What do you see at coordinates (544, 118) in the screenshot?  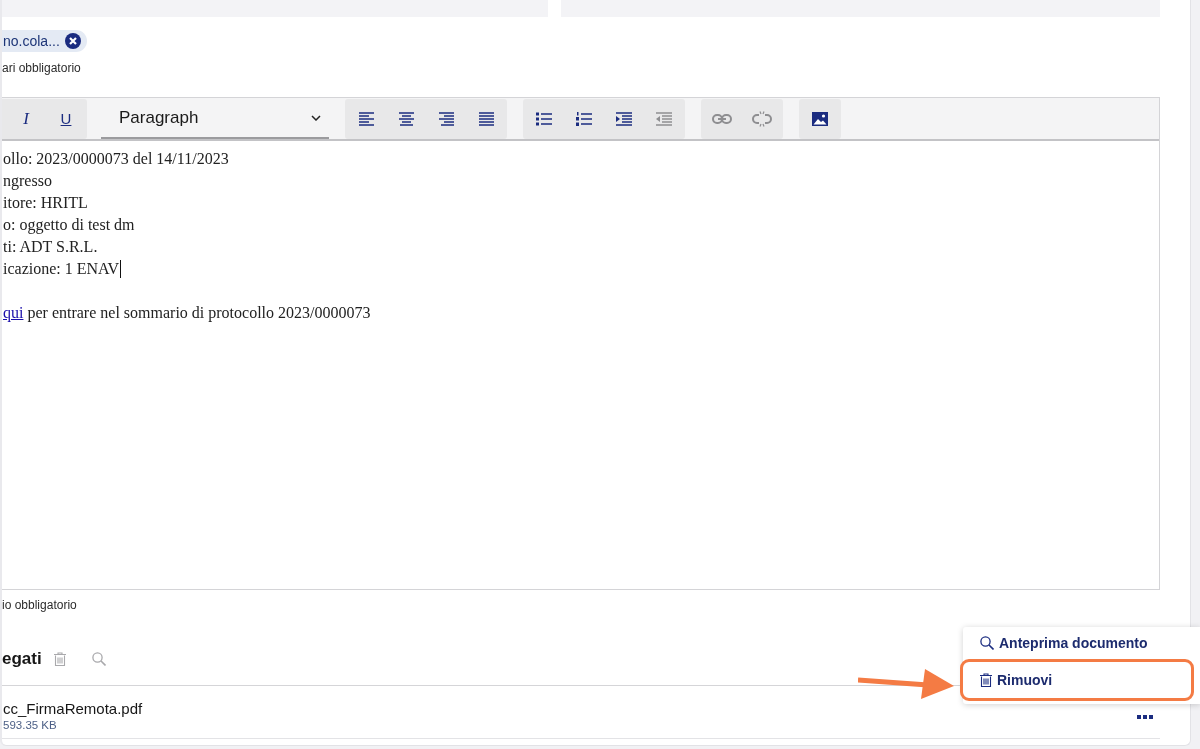 I see `bullet-list-icon` at bounding box center [544, 118].